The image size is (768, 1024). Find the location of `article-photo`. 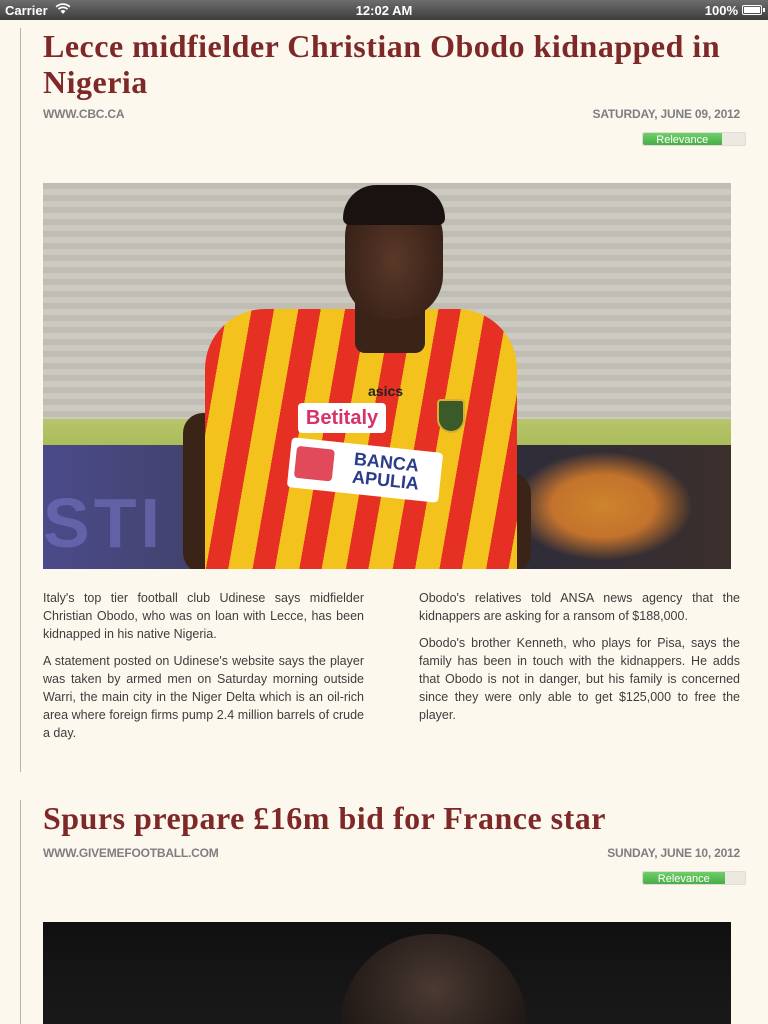

article-photo is located at coordinates (387, 973).